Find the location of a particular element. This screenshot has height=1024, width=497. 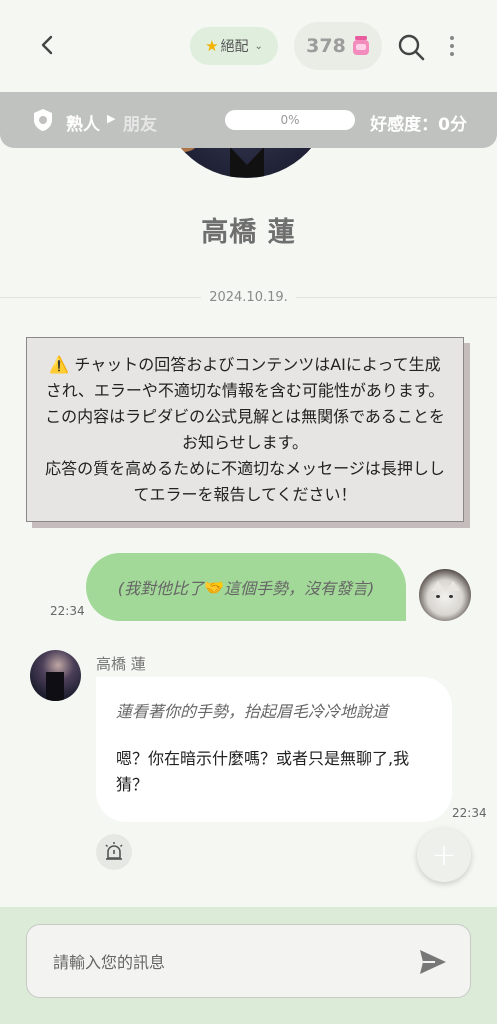

tag-label: 絕配 is located at coordinates (234, 47).